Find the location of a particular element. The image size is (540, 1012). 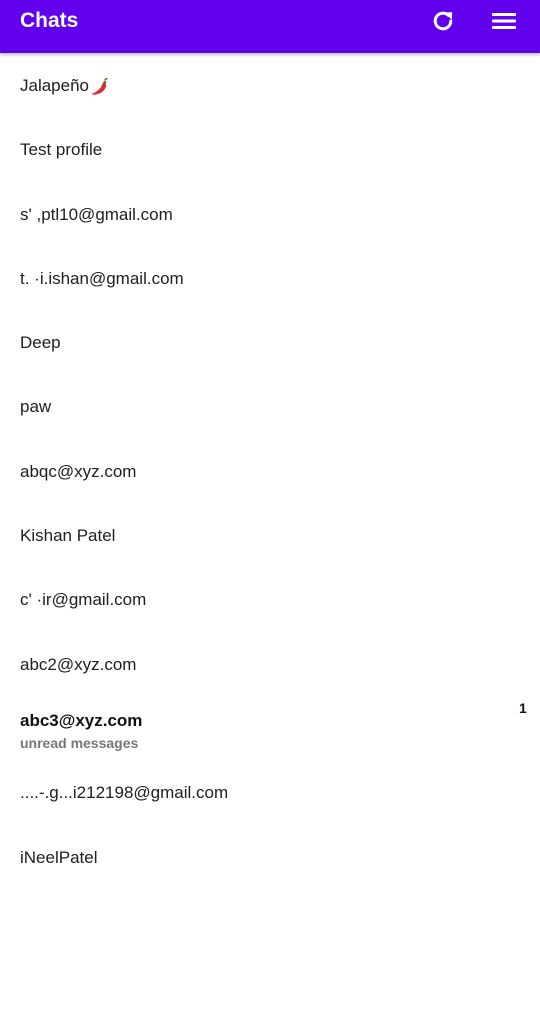

chat-name: Test profile is located at coordinates (61, 150).